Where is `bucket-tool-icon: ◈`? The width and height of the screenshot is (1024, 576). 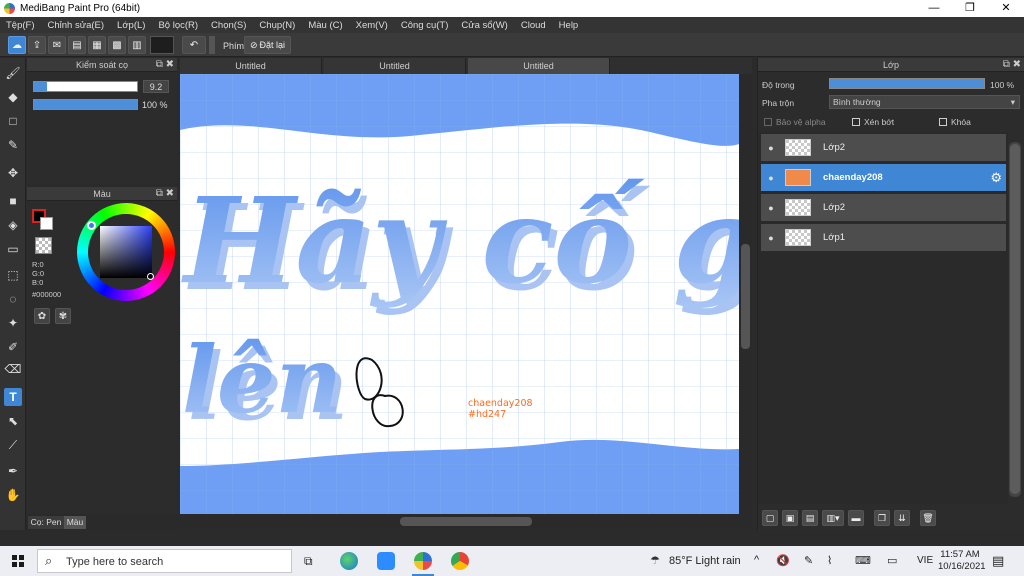 bucket-tool-icon: ◈ is located at coordinates (13, 225).